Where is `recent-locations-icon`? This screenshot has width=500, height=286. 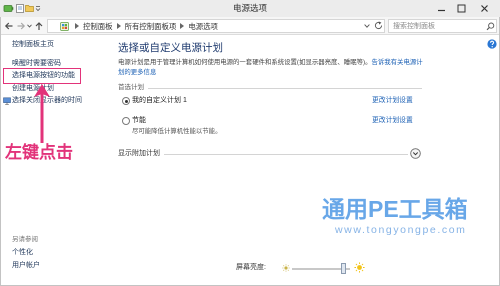 recent-locations-icon is located at coordinates (29, 26).